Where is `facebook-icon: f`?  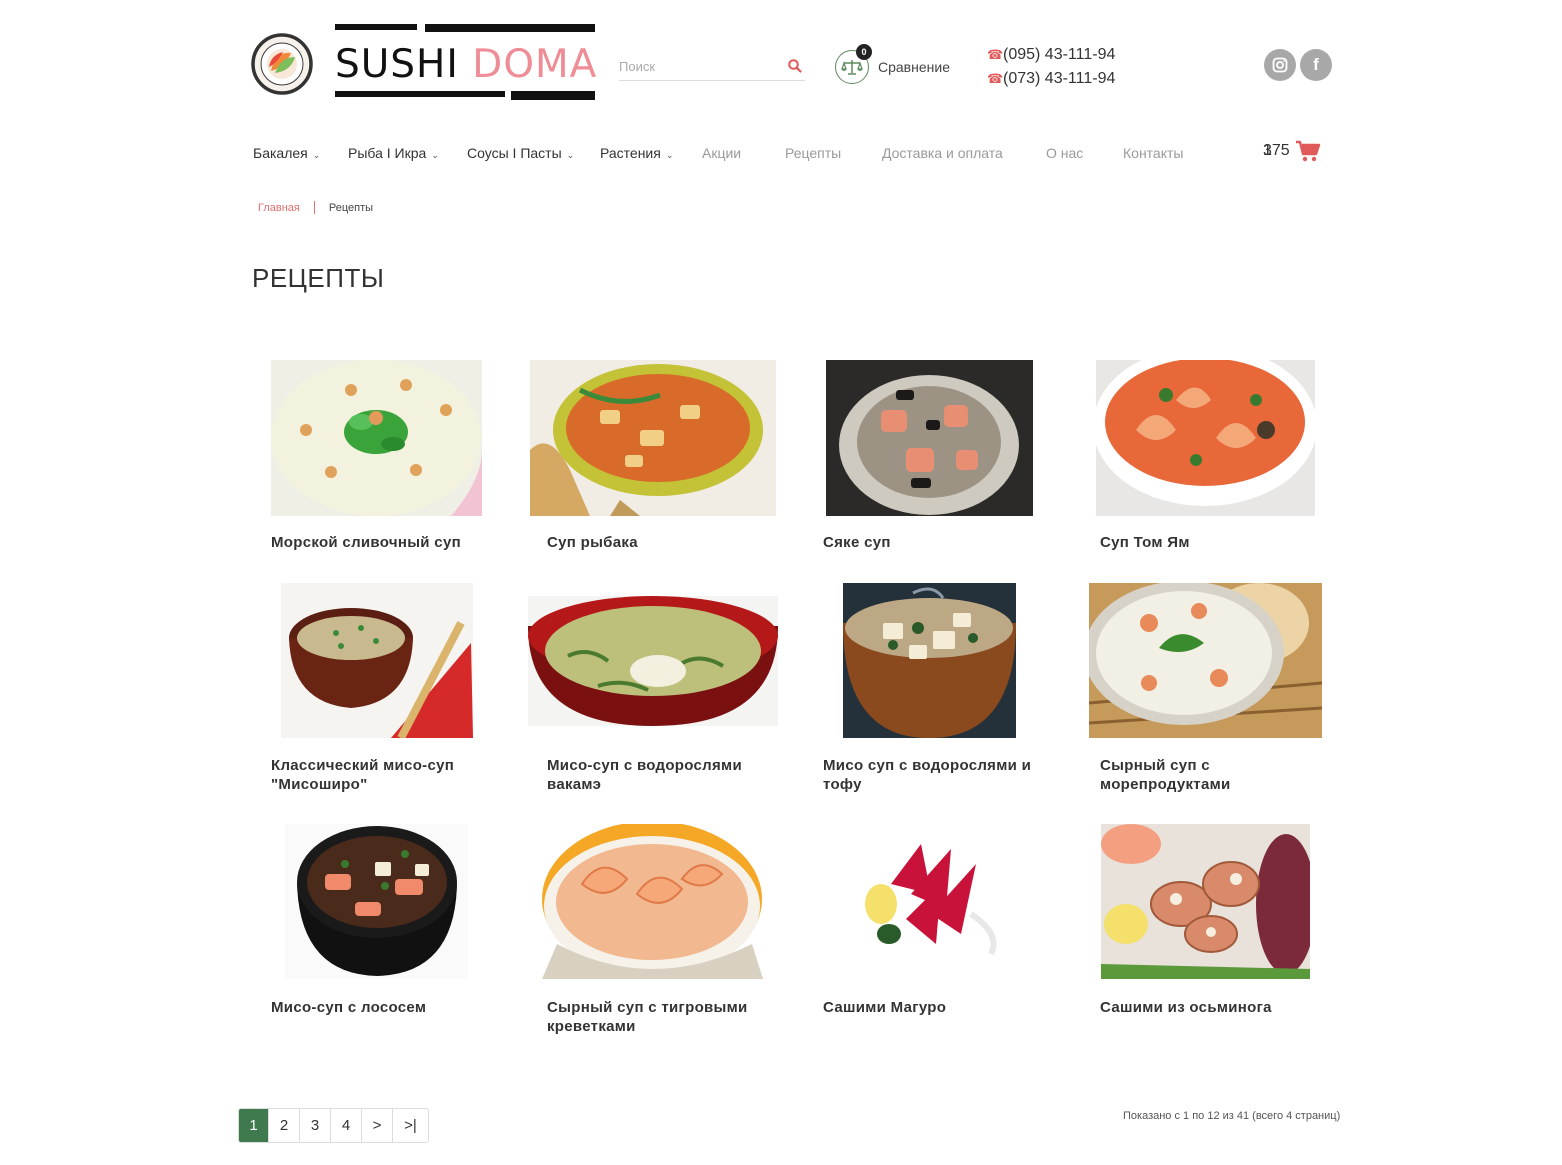 facebook-icon: f is located at coordinates (1316, 65).